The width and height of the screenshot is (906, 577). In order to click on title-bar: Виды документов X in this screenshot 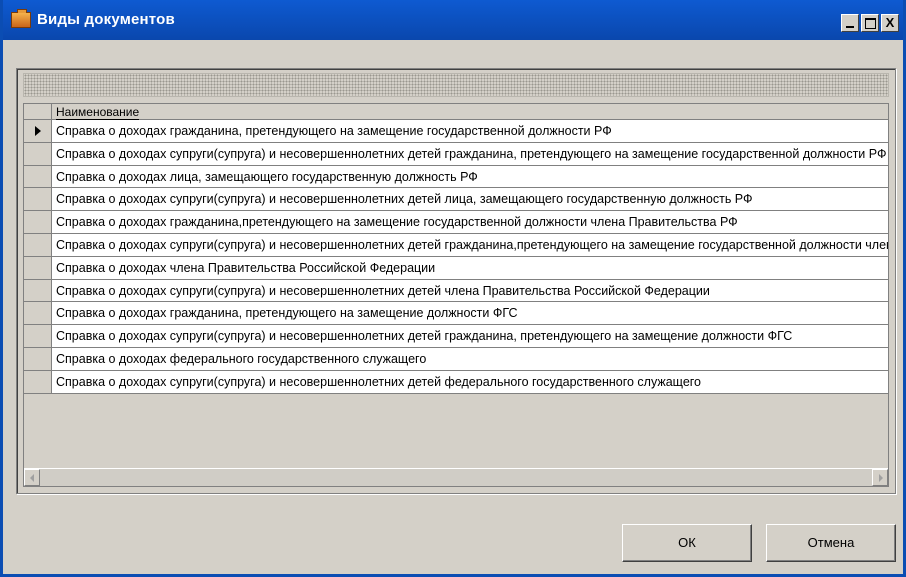, I will do `click(453, 20)`.